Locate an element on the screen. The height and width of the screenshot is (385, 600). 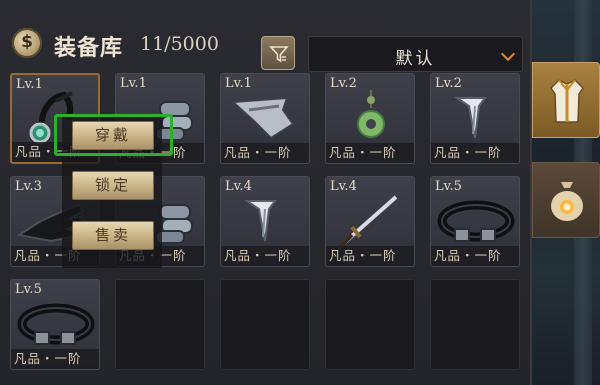
tab-treasure is located at coordinates (566, 200).